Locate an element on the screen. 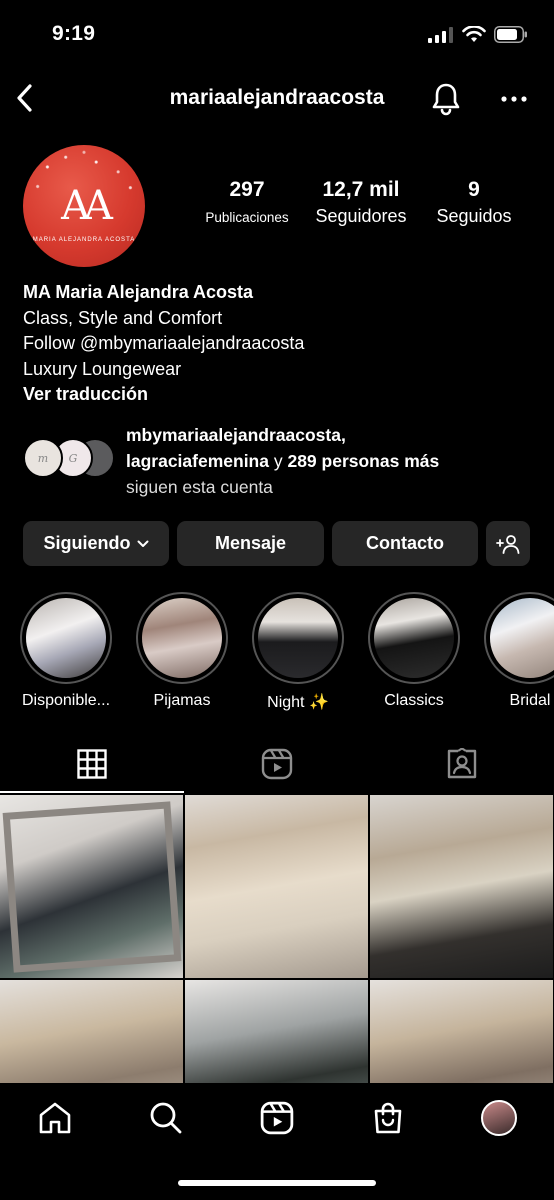 Image resolution: width=554 pixels, height=1200 pixels. followed-by-suffix: siguen esta cuenta is located at coordinates (199, 487).